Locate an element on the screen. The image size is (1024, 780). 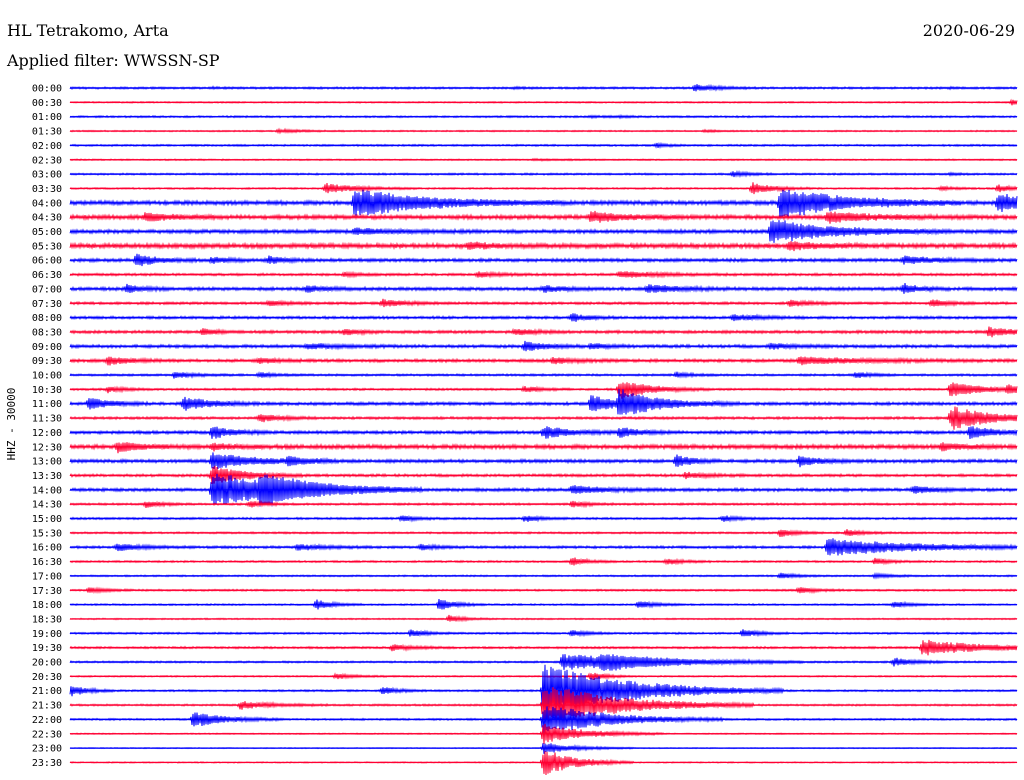
time-tick-label: 14:00 is located at coordinates (47, 490).